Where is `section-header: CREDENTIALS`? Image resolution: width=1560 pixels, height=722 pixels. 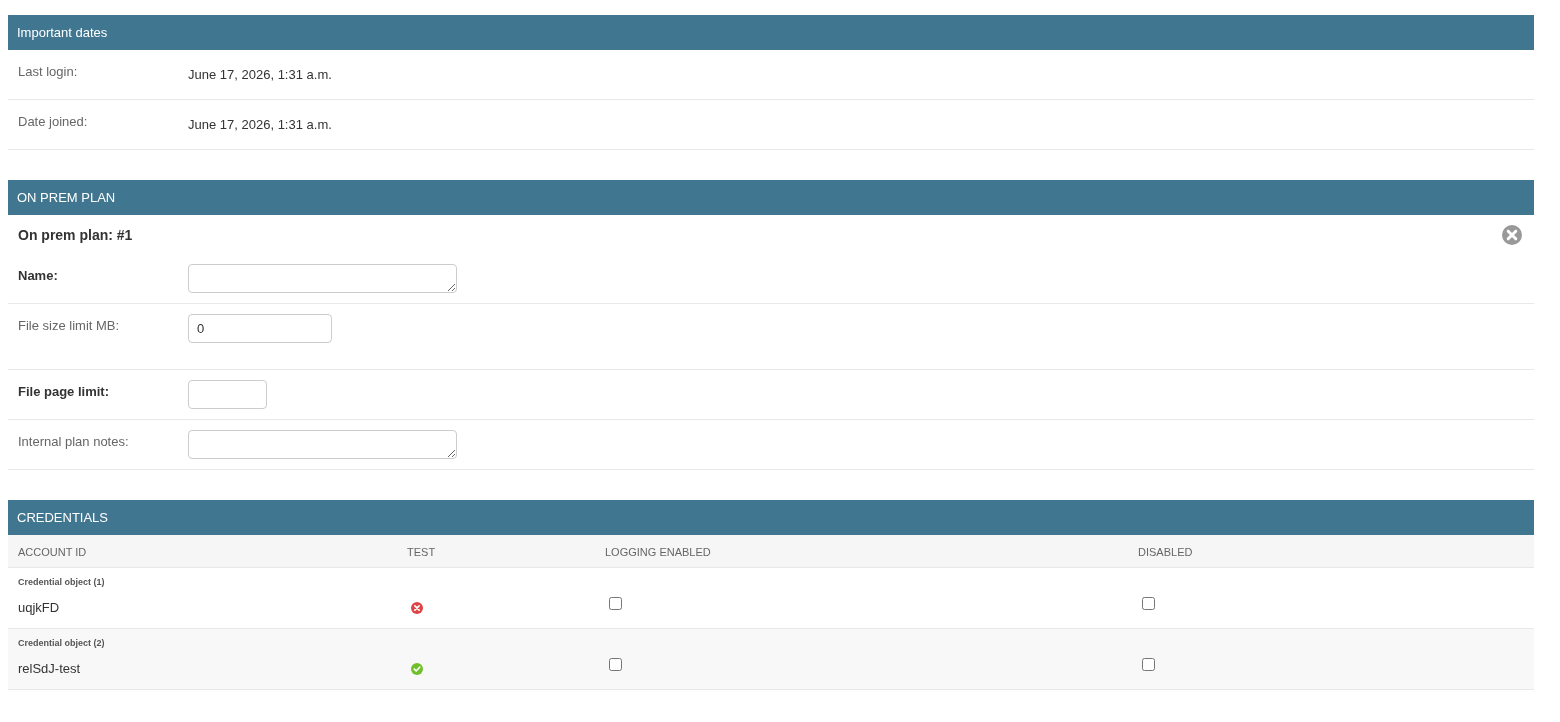 section-header: CREDENTIALS is located at coordinates (771, 517).